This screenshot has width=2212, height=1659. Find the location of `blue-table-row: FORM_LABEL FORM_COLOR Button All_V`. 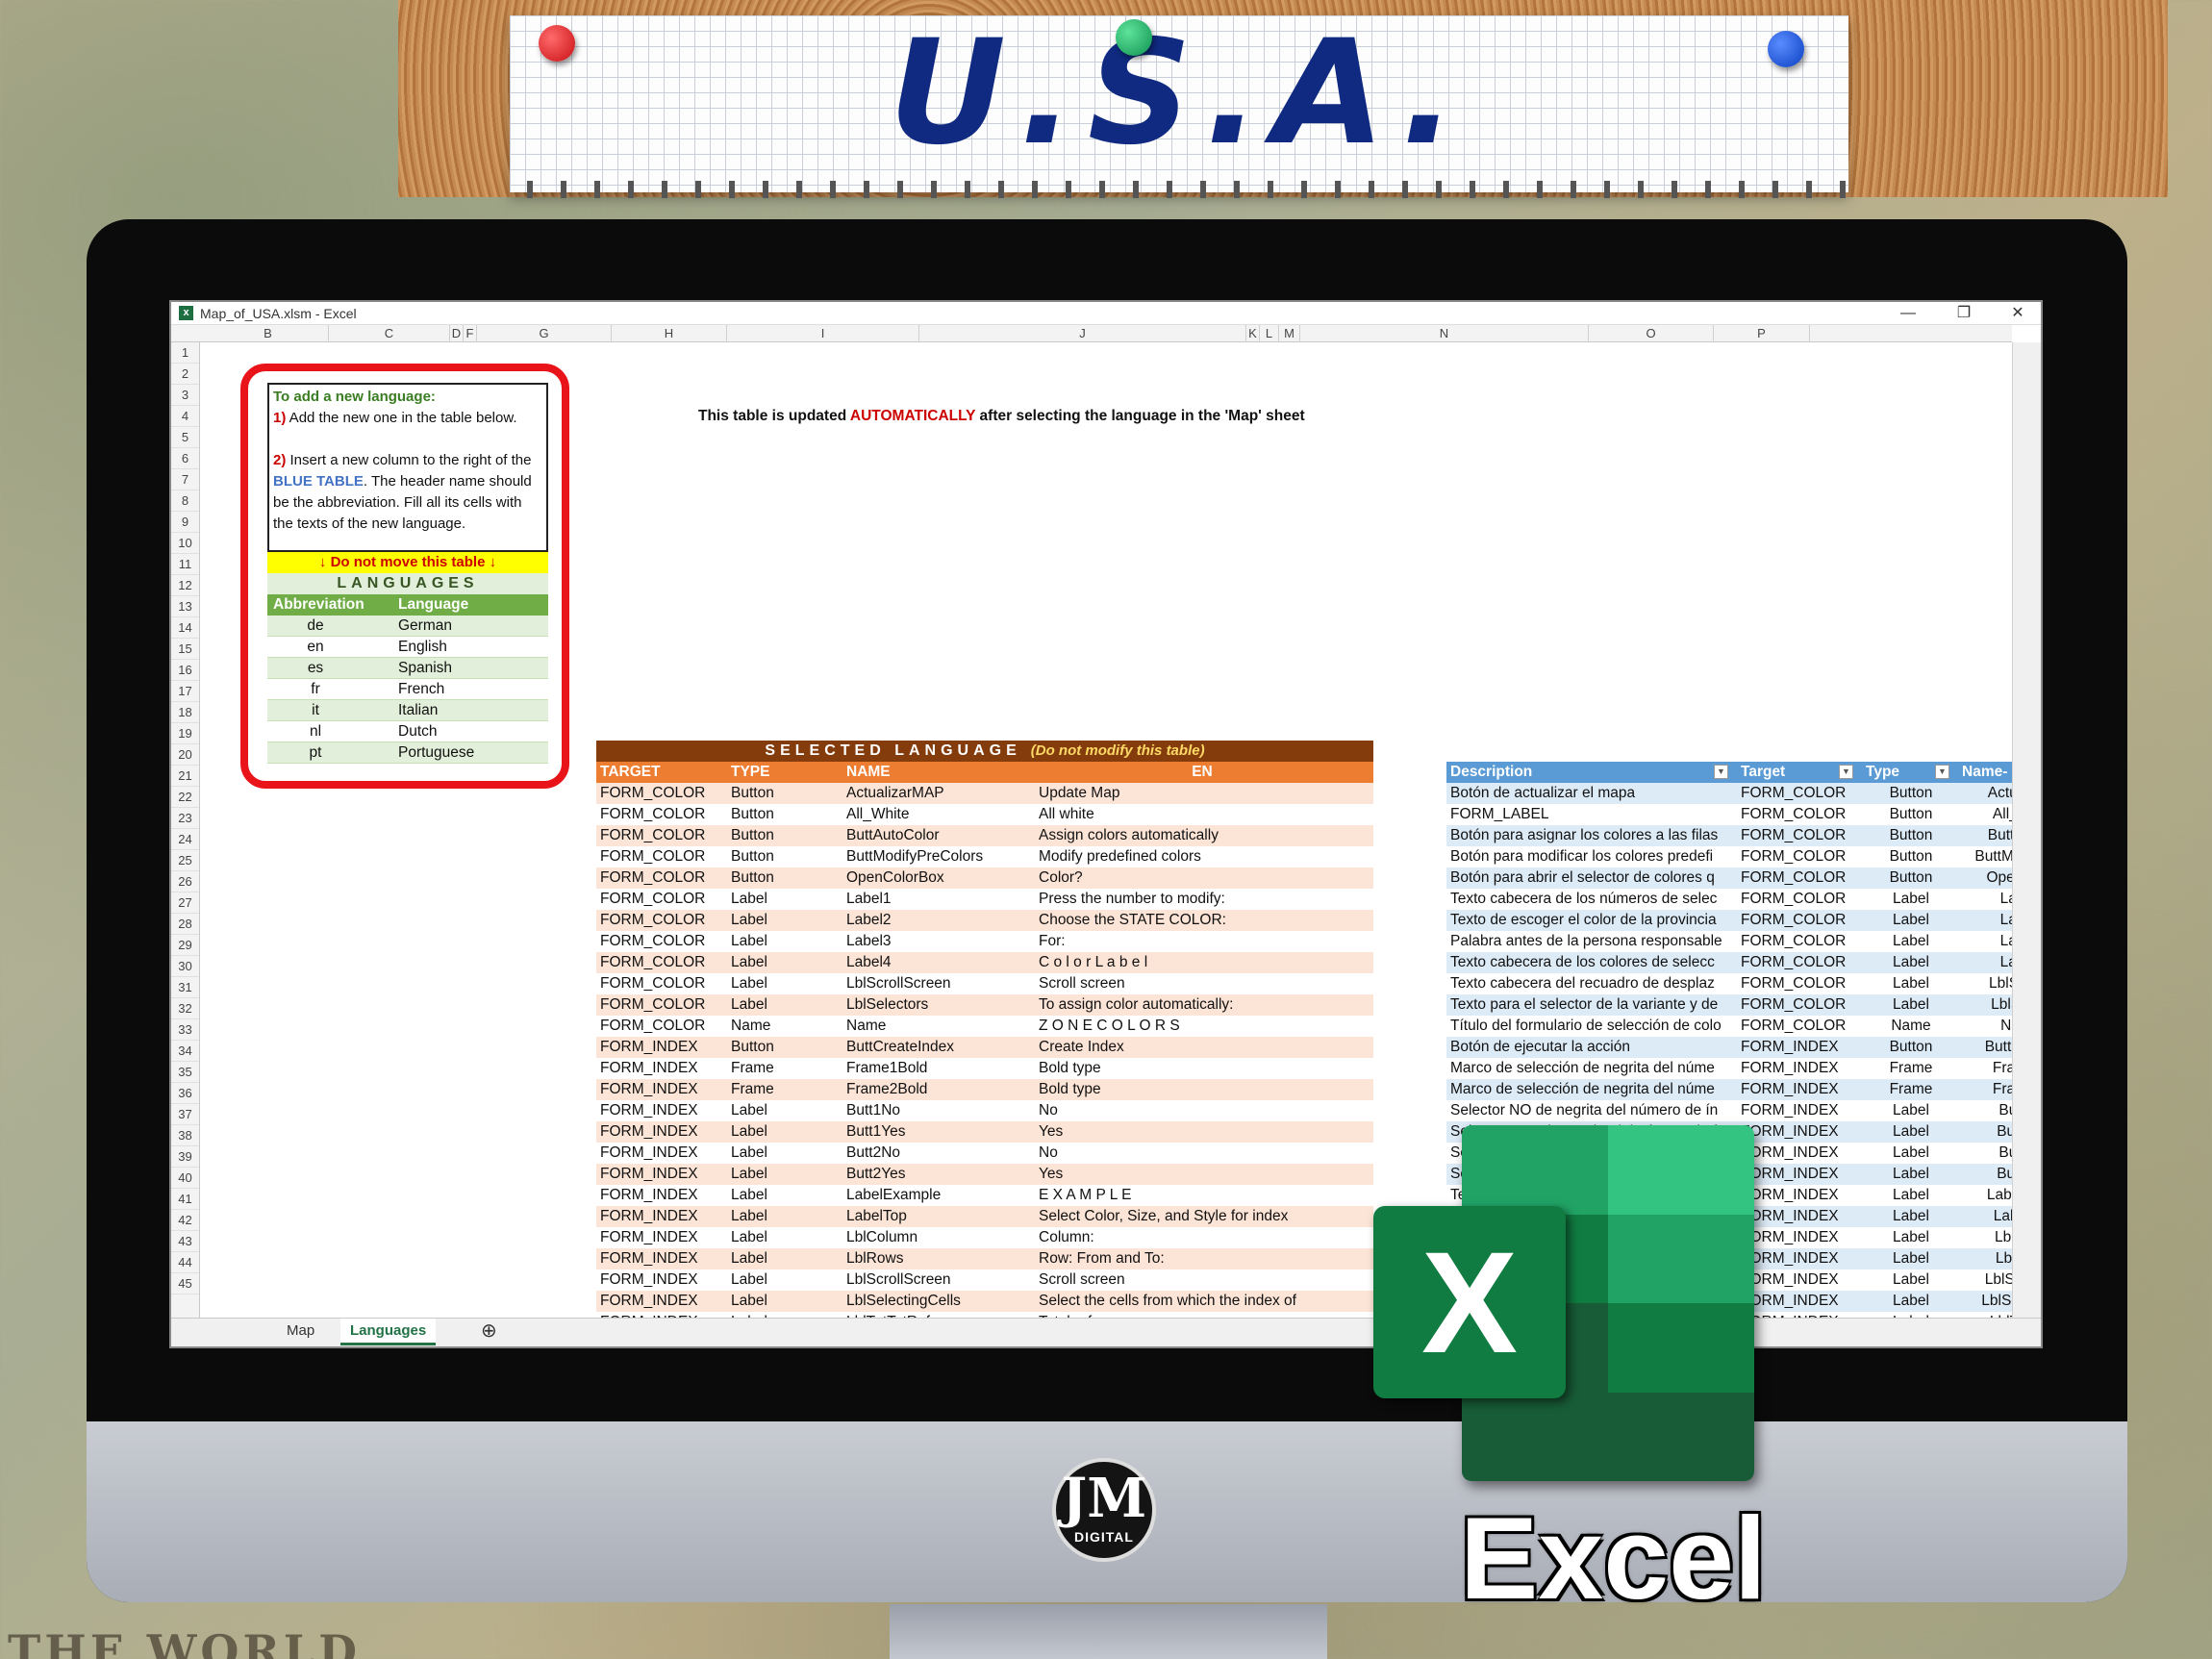

blue-table-row: FORM_LABEL FORM_COLOR Button All_V is located at coordinates (1729, 815).